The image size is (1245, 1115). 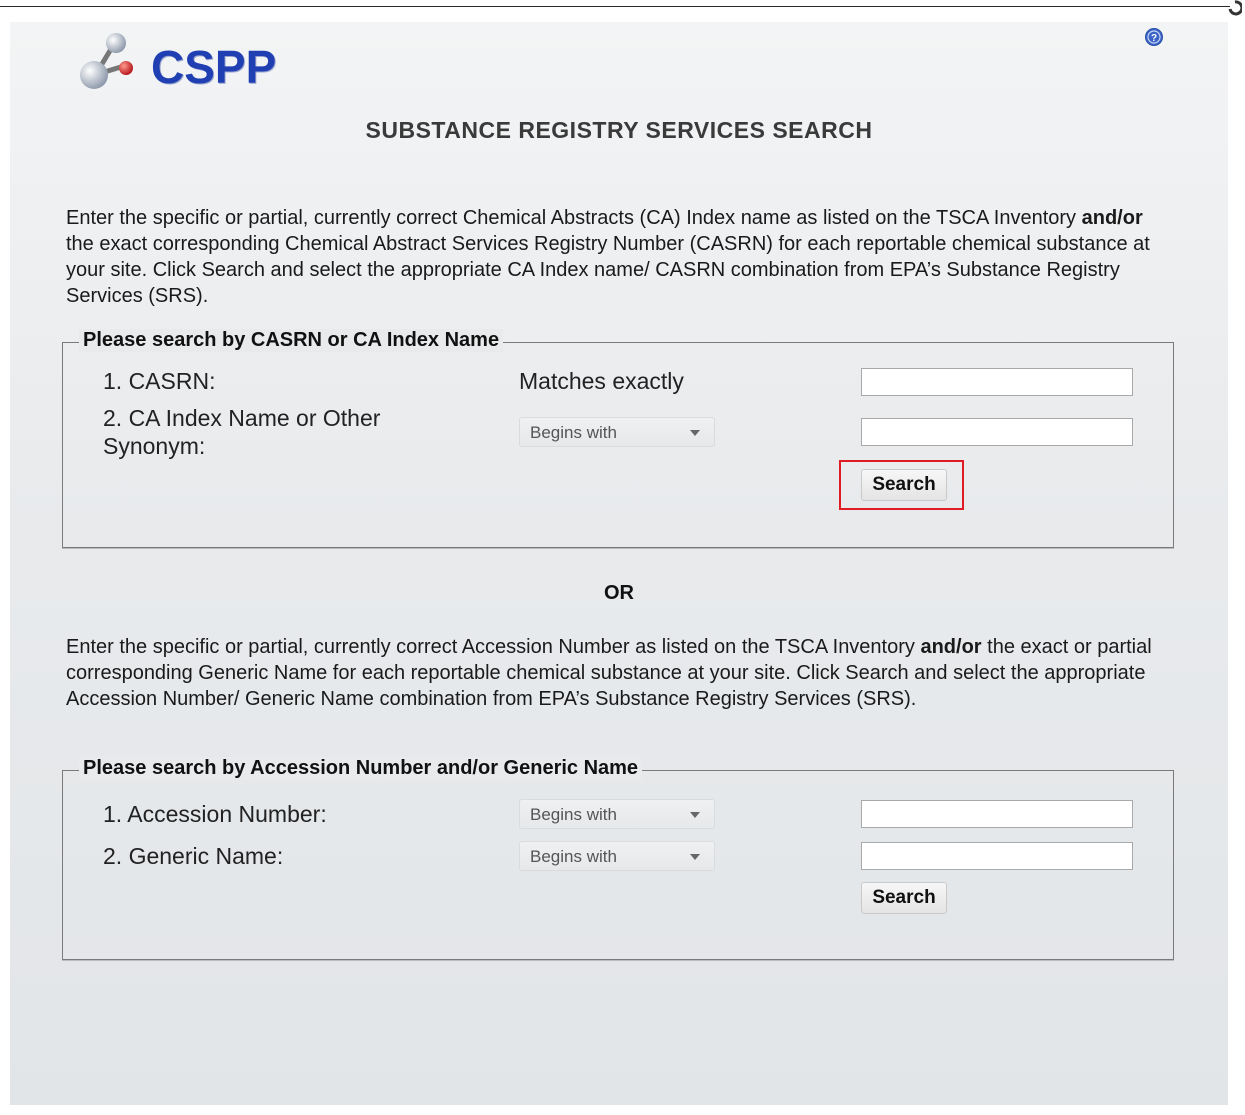 I want to click on cspp-logo: CSPP, so click(x=193, y=60).